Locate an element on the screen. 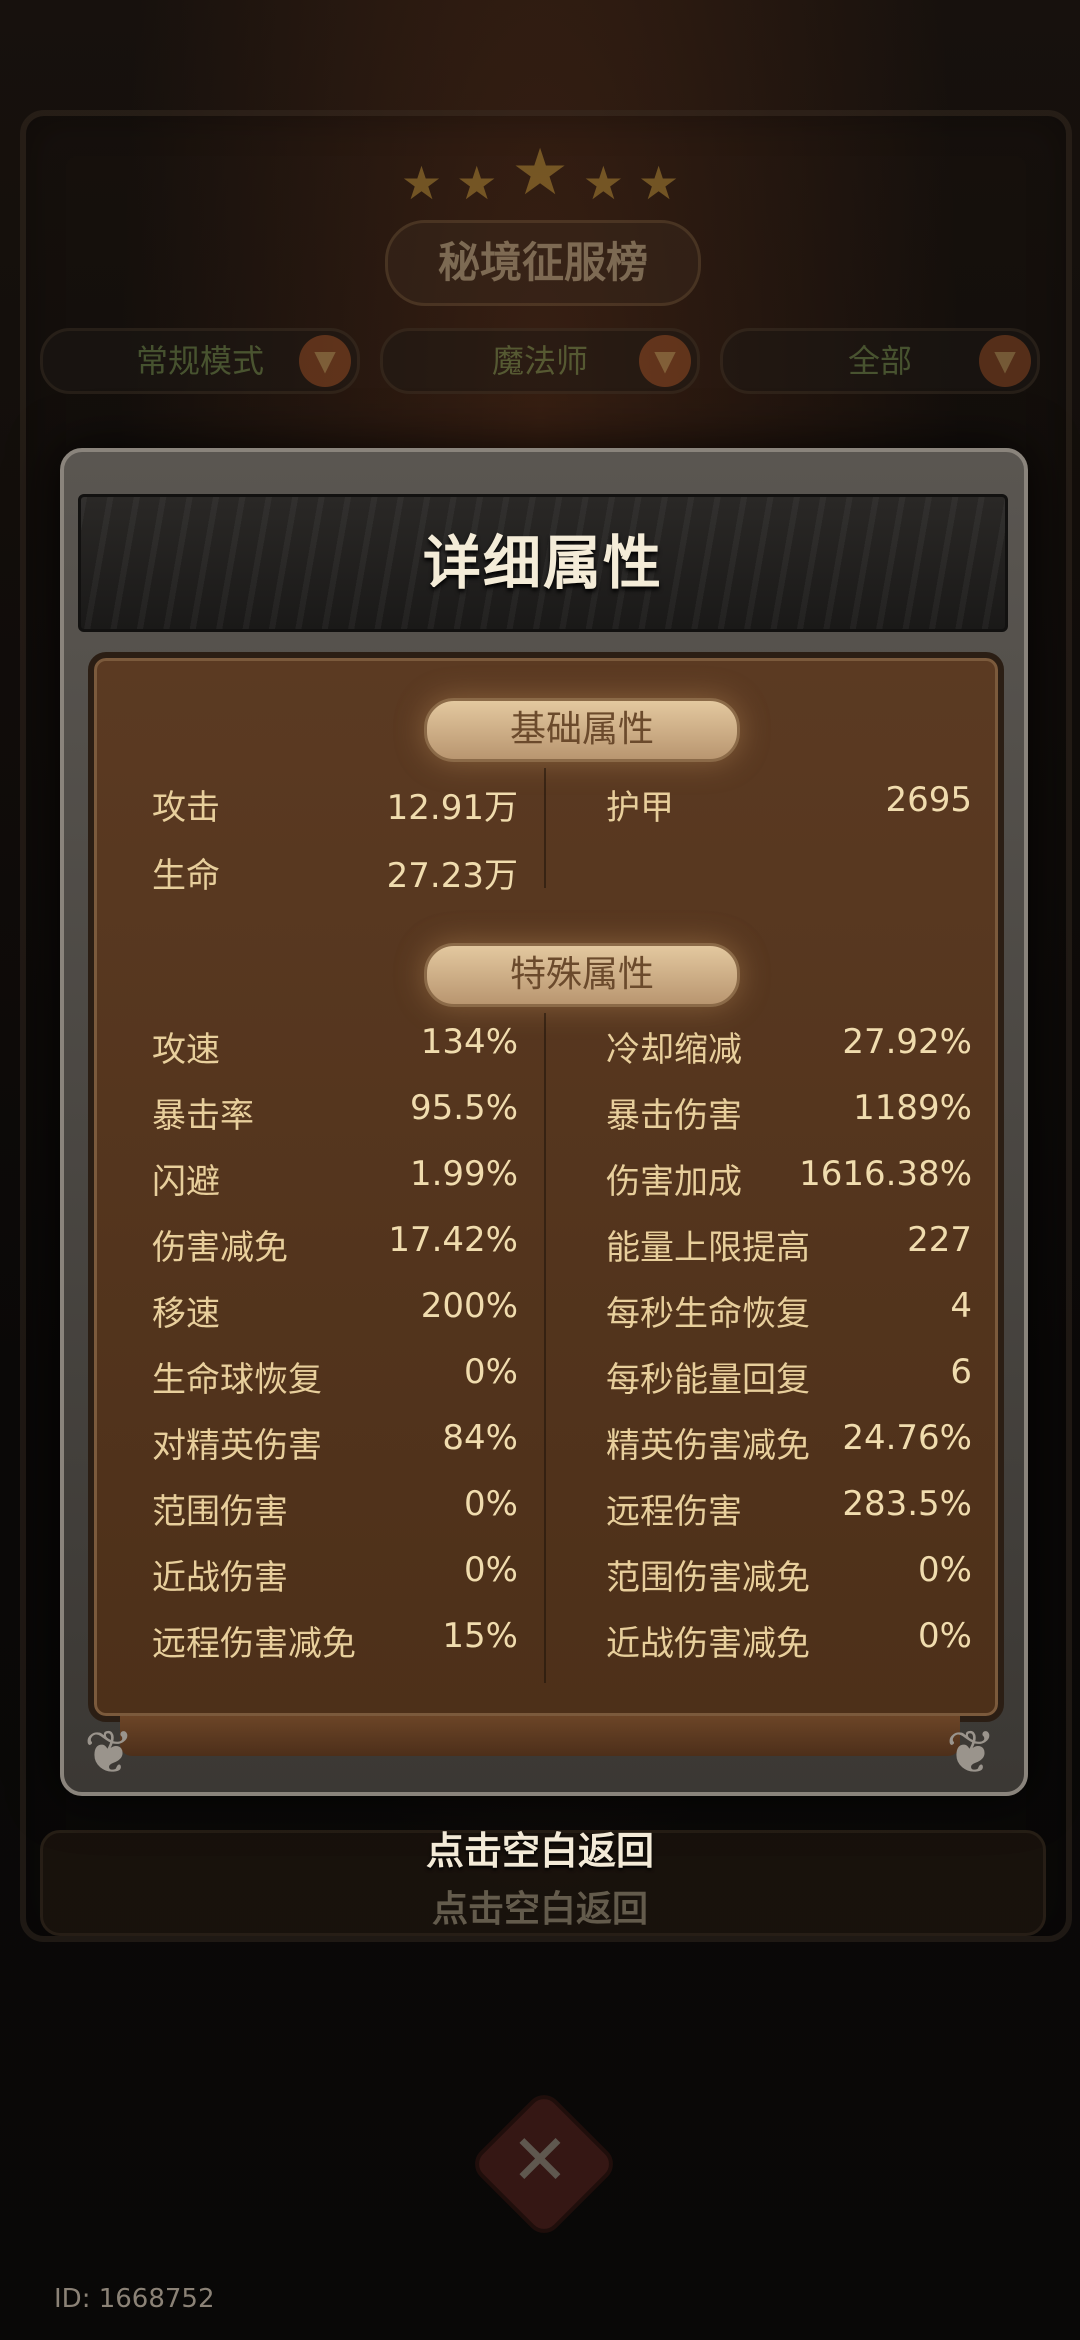  attribute-value: 1189% is located at coordinates (912, 1108).